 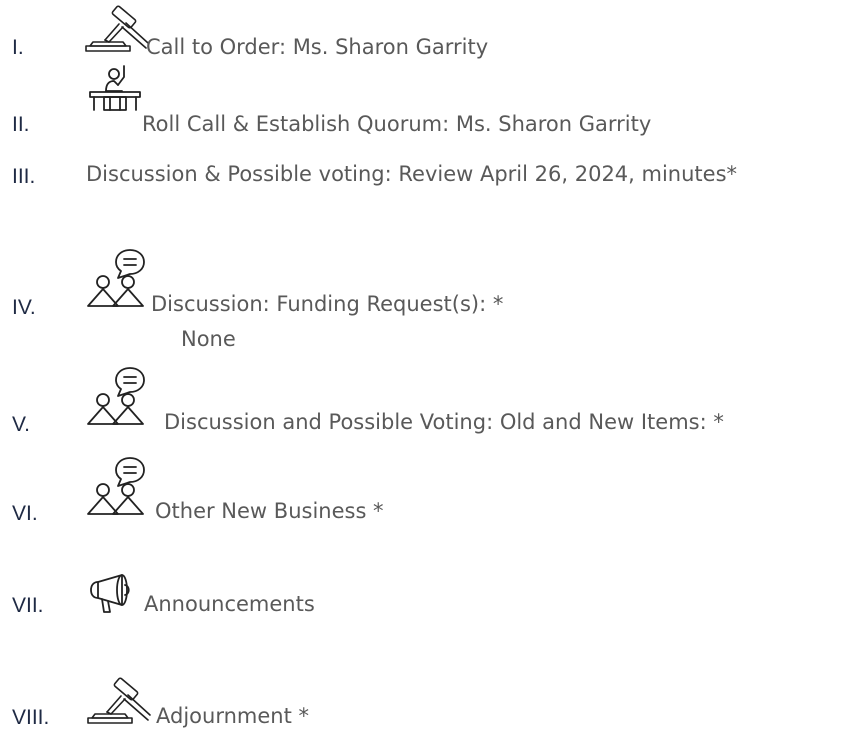 What do you see at coordinates (423, 598) in the screenshot?
I see `agenda-item-7: VII. Announcements` at bounding box center [423, 598].